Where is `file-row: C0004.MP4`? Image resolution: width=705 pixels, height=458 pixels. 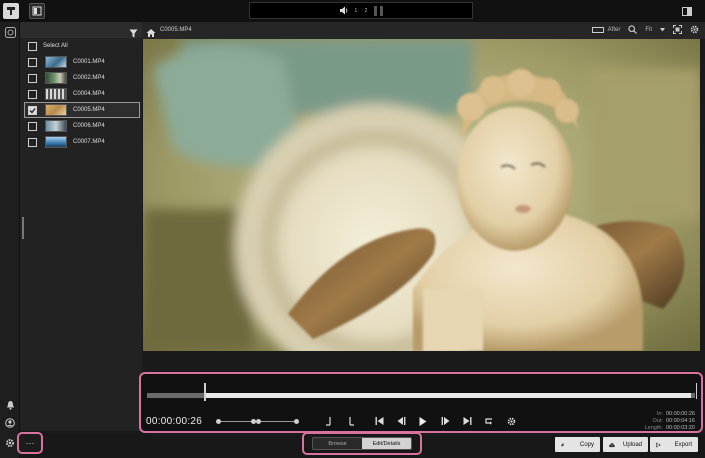 file-row: C0004.MP4 is located at coordinates (81, 94).